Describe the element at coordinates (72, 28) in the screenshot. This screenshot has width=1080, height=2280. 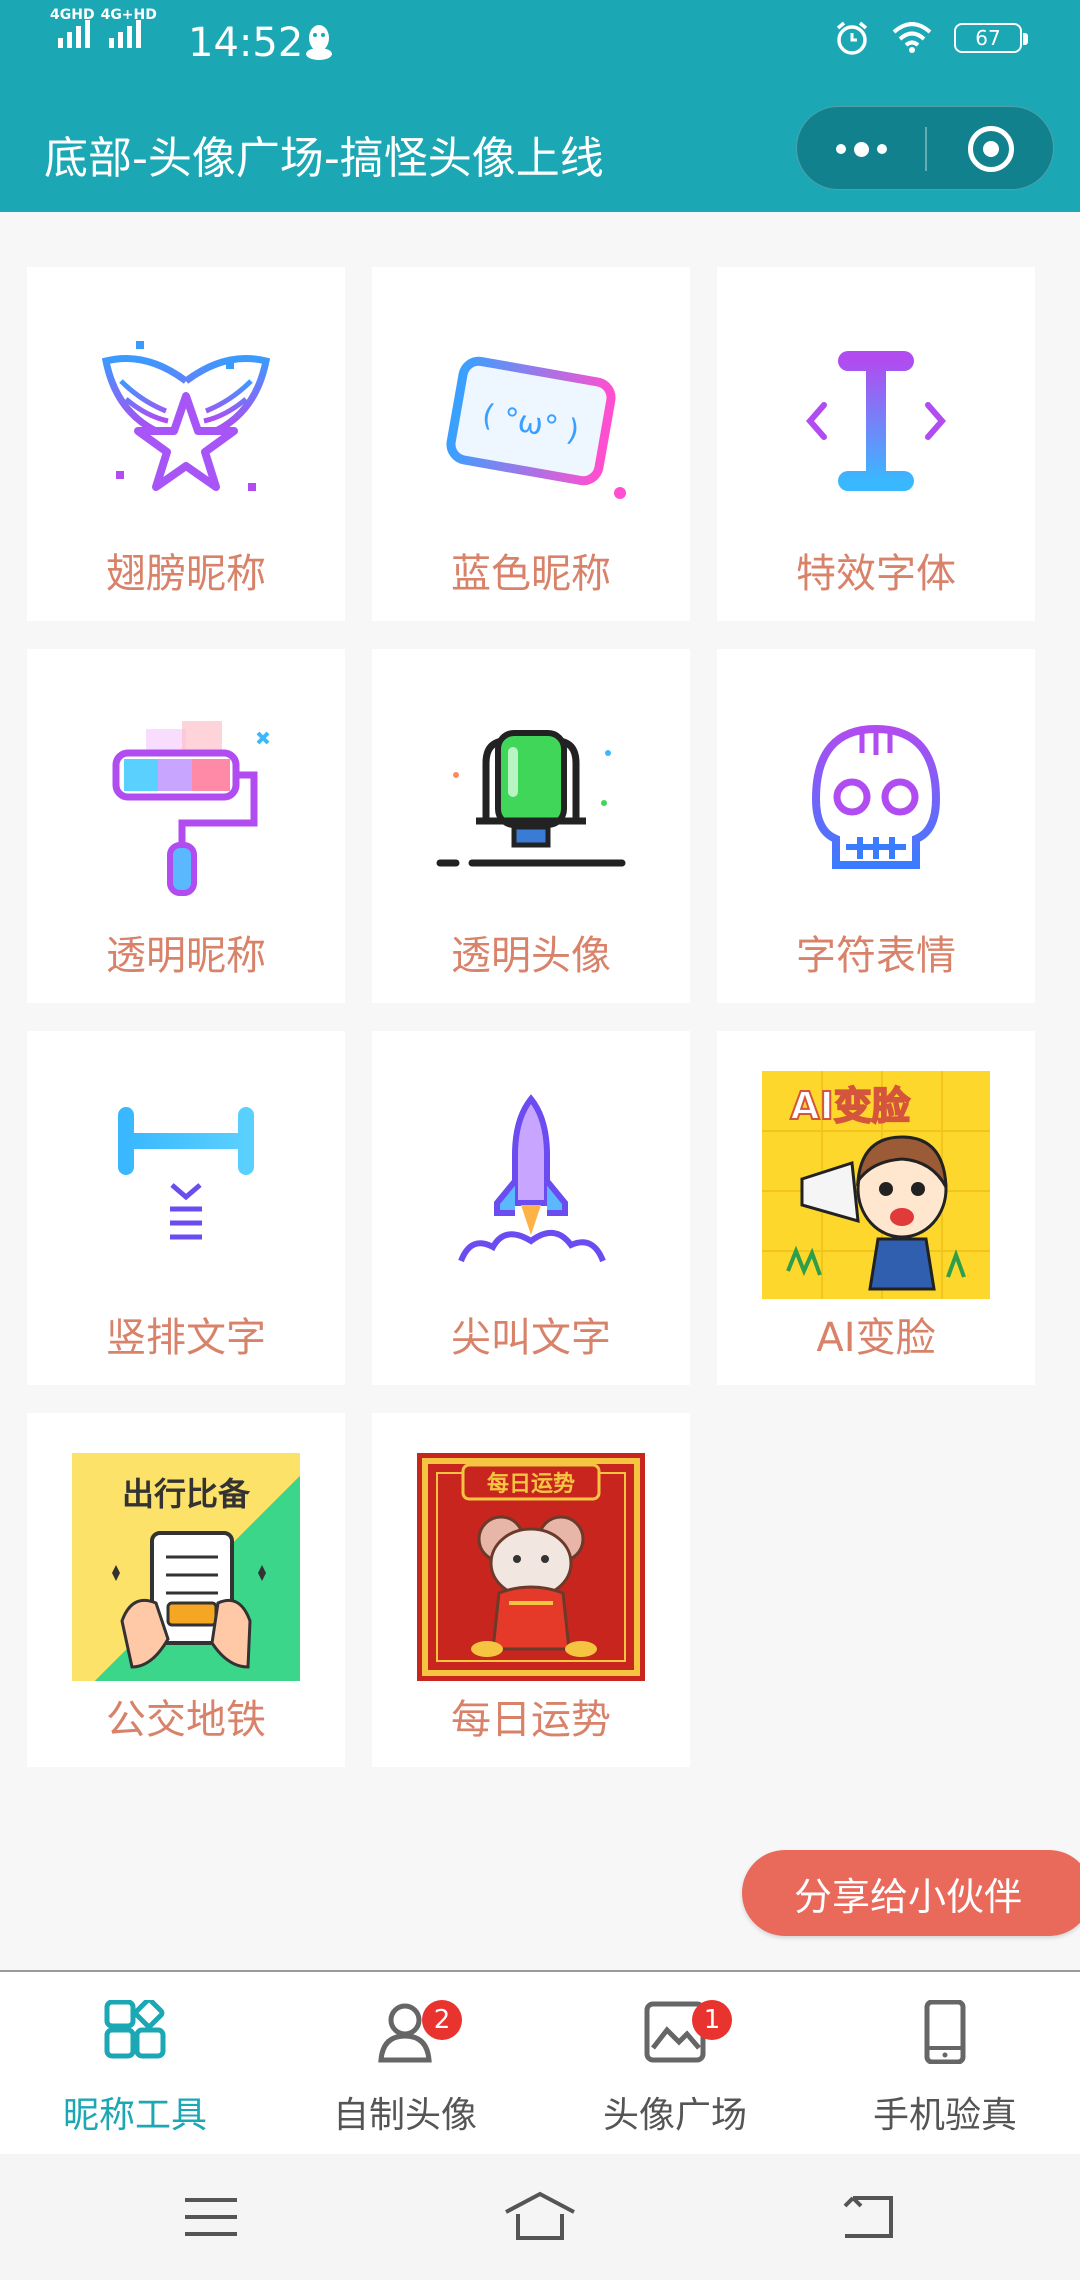
I see `network-1: 4GHD` at that location.